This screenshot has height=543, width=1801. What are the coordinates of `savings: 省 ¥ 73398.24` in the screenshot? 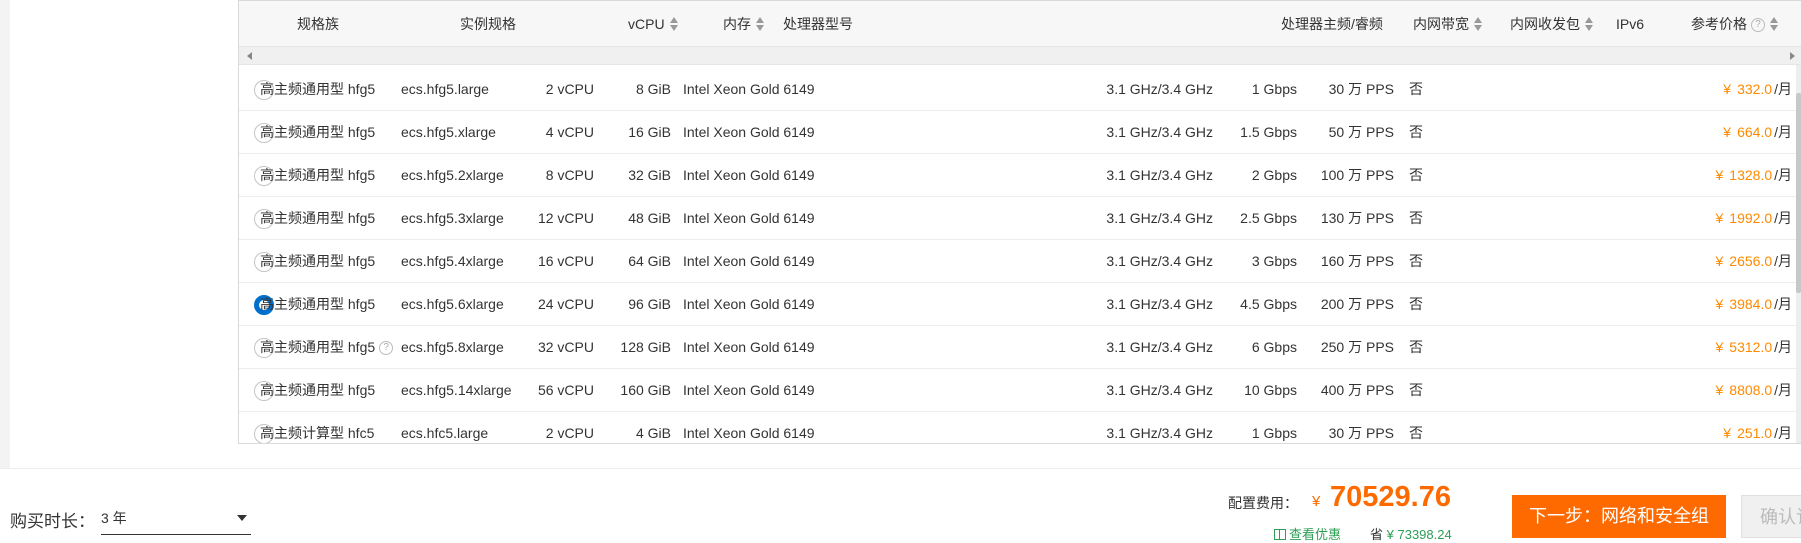 It's located at (1411, 533).